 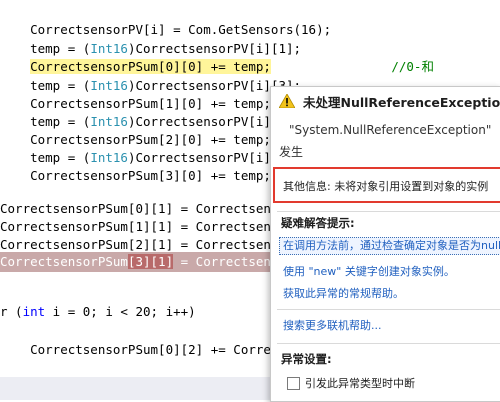 I want to click on code-text: CorrectsensorPSum[1][1] = Correctsensor, so click(x=147, y=226).